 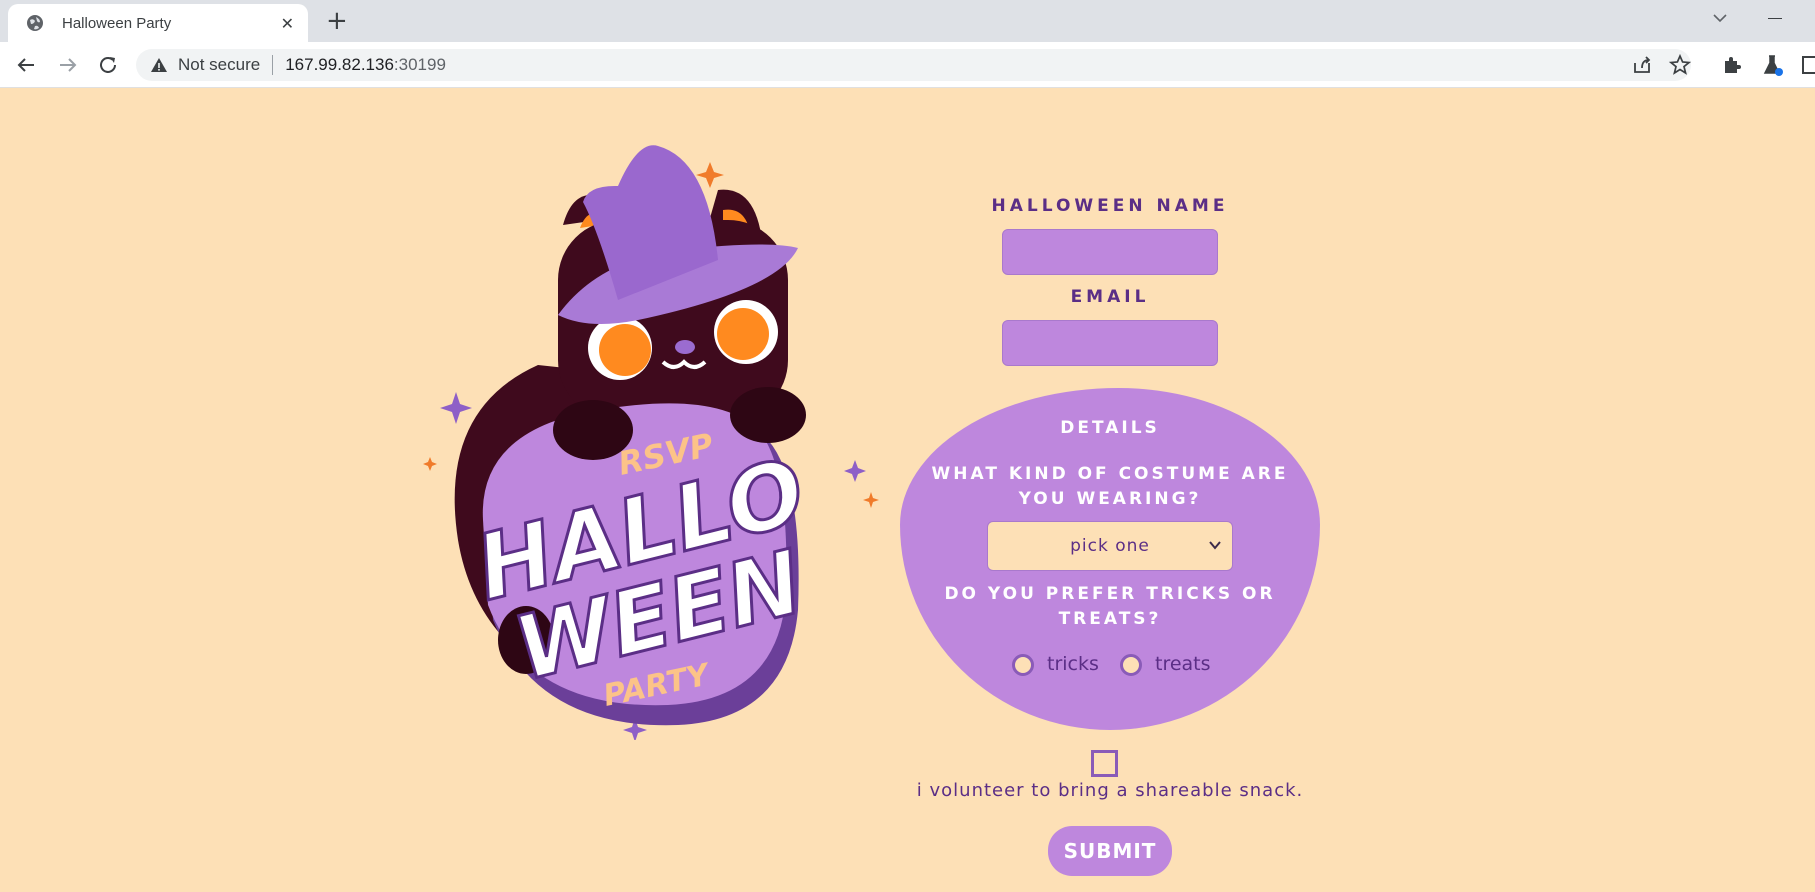 I want to click on tricks-radio-label: tricks, so click(x=1073, y=664).